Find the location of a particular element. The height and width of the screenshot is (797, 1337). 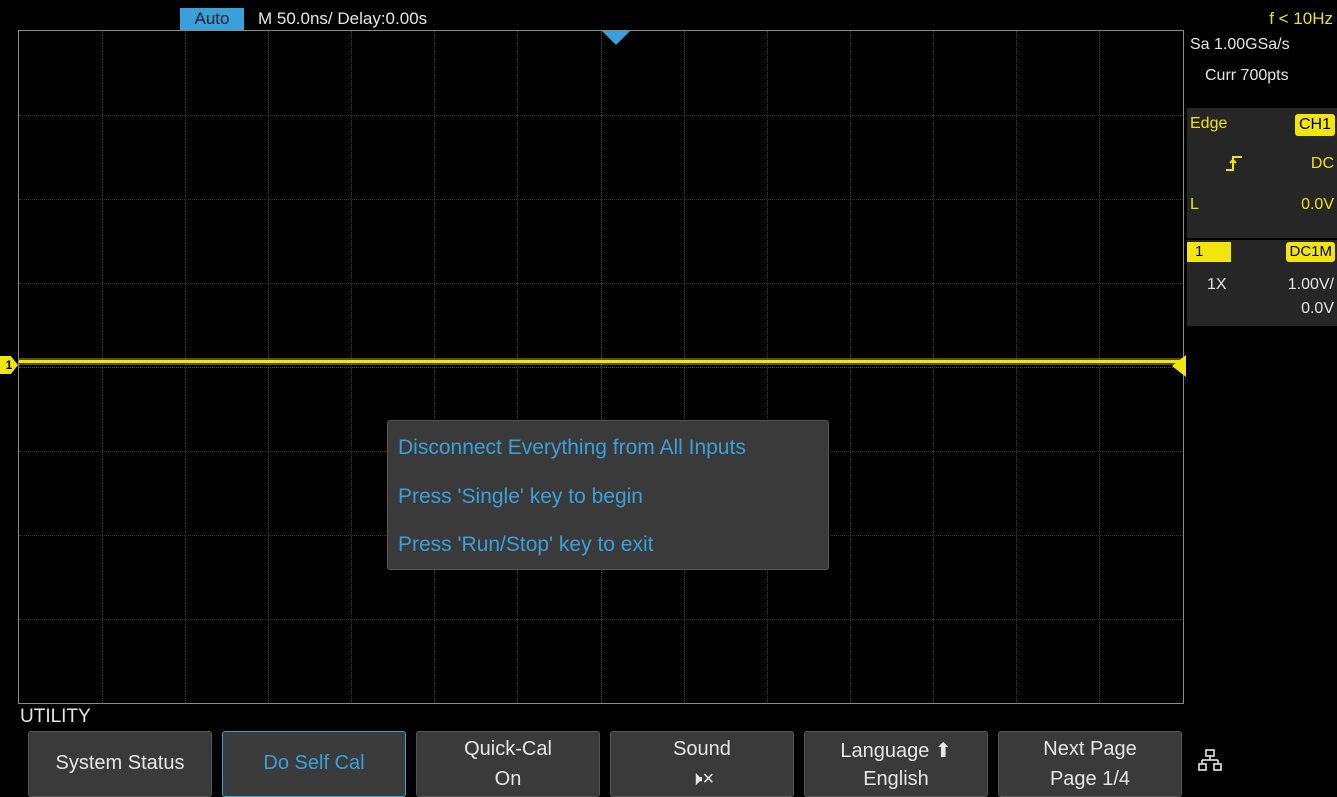

trigger-level-label: L is located at coordinates (1194, 204).